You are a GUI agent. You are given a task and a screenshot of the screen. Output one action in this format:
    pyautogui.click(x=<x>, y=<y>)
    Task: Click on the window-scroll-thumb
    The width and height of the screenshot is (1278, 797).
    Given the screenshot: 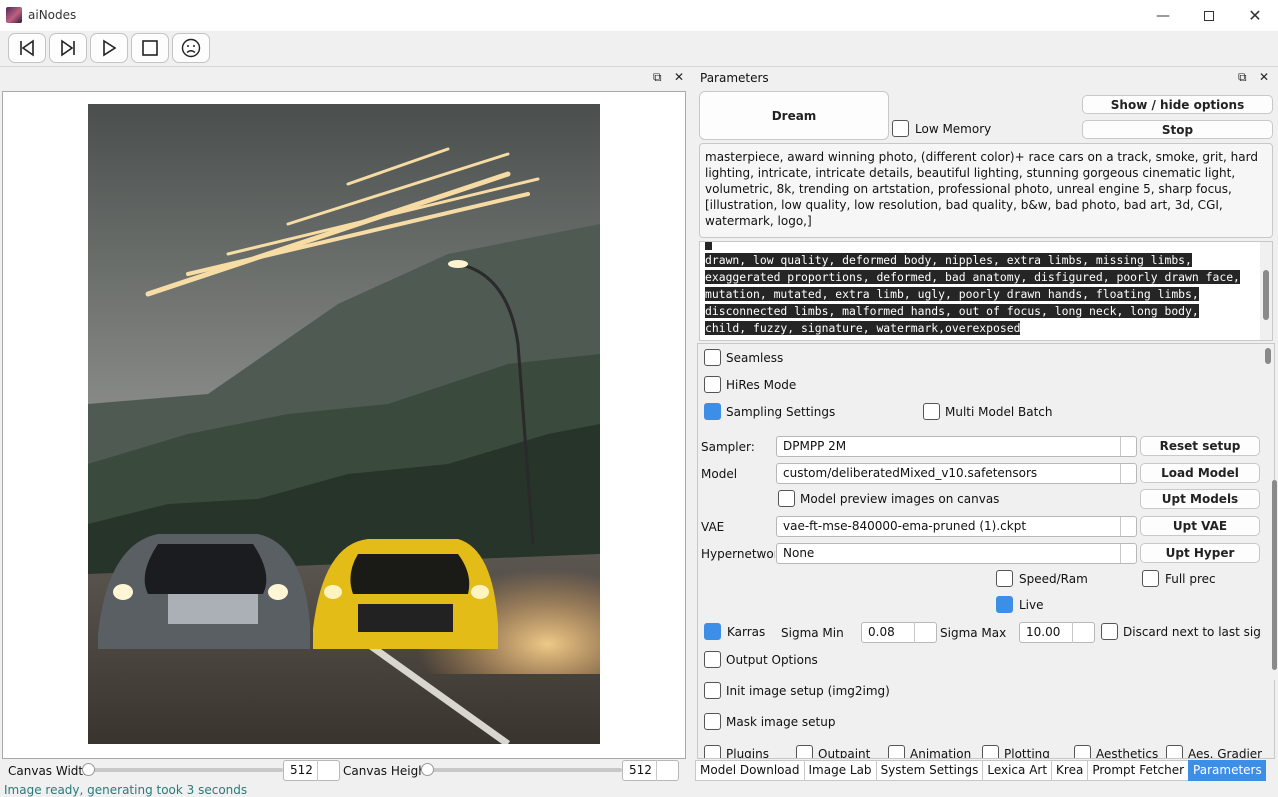 What is the action you would take?
    pyautogui.click(x=1274, y=575)
    